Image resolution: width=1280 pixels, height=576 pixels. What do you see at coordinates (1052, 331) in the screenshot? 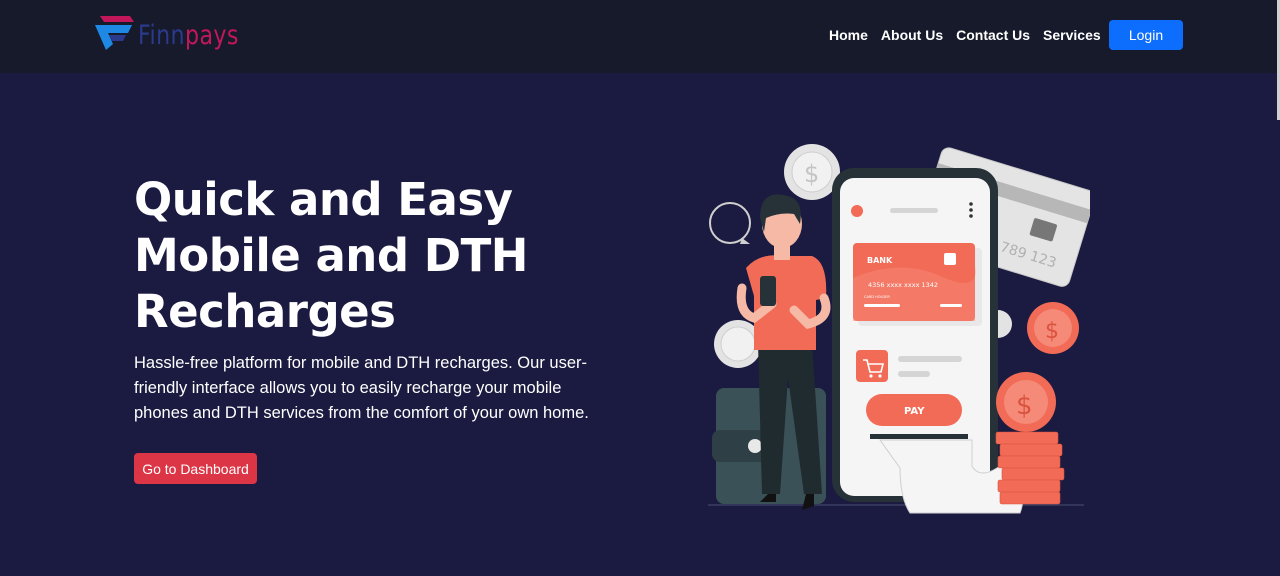
I see `coral-coin-dollar-icon: $` at bounding box center [1052, 331].